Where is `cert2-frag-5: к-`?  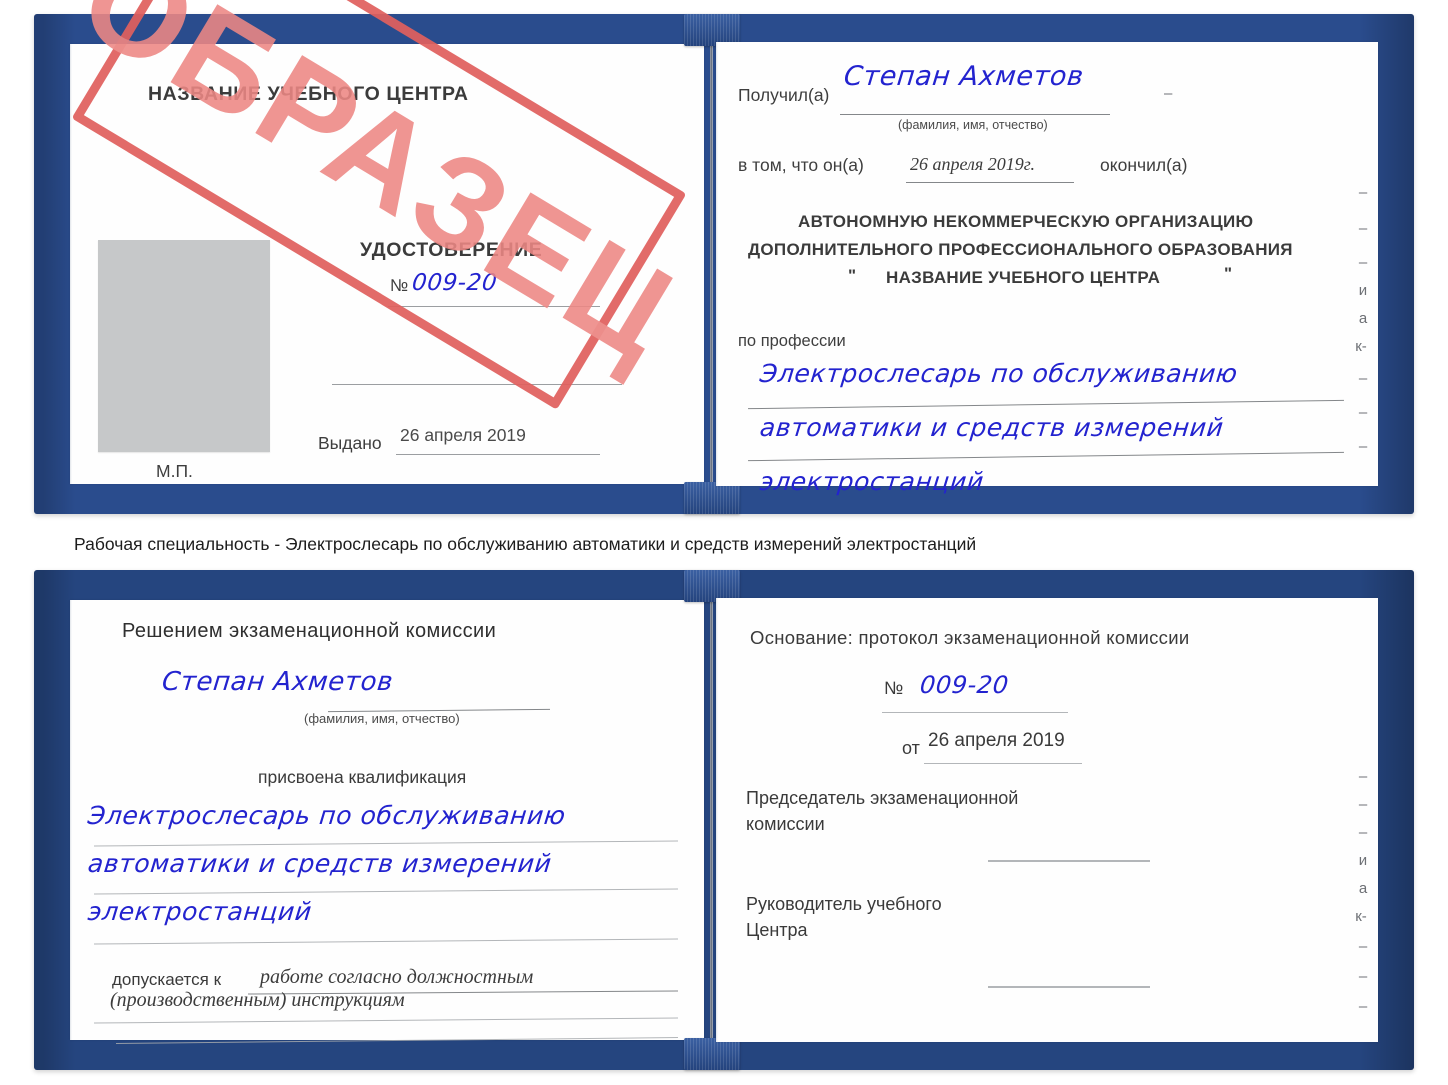 cert2-frag-5: к- is located at coordinates (1361, 916).